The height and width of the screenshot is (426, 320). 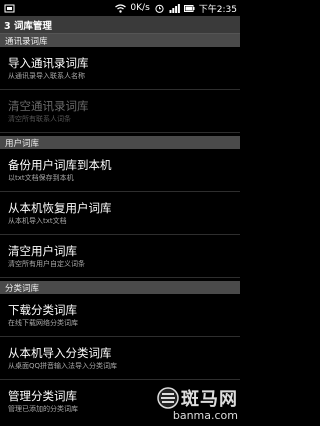 What do you see at coordinates (120, 213) in the screenshot?
I see `restore-user-dict-item: 从本机恢复用户词库 从本机导入txt文档` at bounding box center [120, 213].